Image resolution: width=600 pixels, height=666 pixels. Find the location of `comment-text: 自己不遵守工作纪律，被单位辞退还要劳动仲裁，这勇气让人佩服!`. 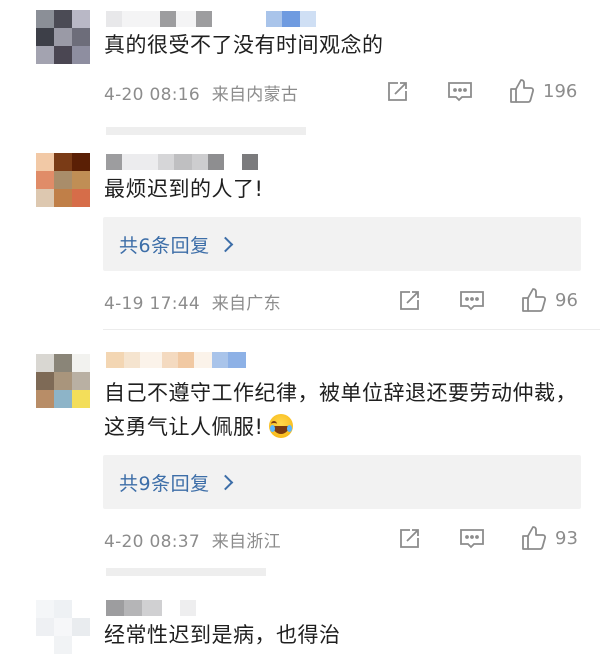

comment-text: 自己不遵守工作纪律，被单位辞退还要劳动仲裁，这勇气让人佩服! is located at coordinates (341, 410).